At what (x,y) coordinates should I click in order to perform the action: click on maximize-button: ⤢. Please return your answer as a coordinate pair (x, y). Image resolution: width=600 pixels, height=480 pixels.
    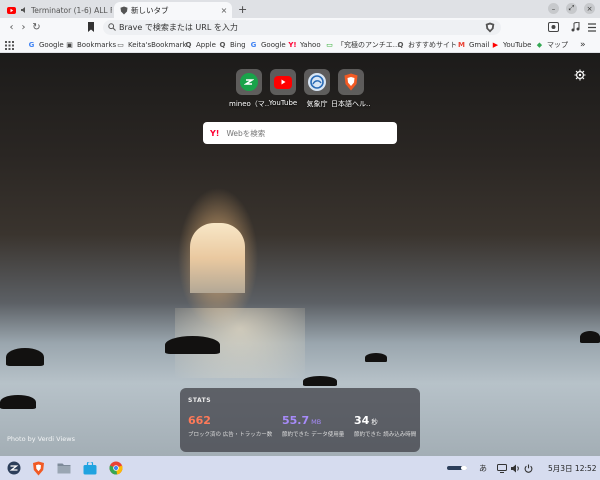
    Looking at the image, I should click on (571, 8).